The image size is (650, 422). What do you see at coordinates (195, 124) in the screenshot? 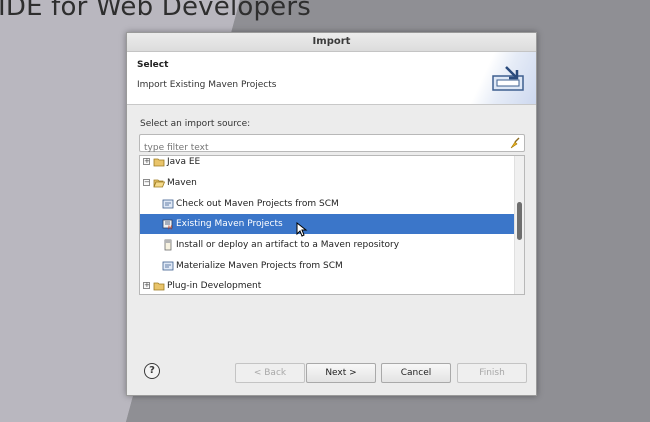
I see `import-source-label: Select an import source:` at bounding box center [195, 124].